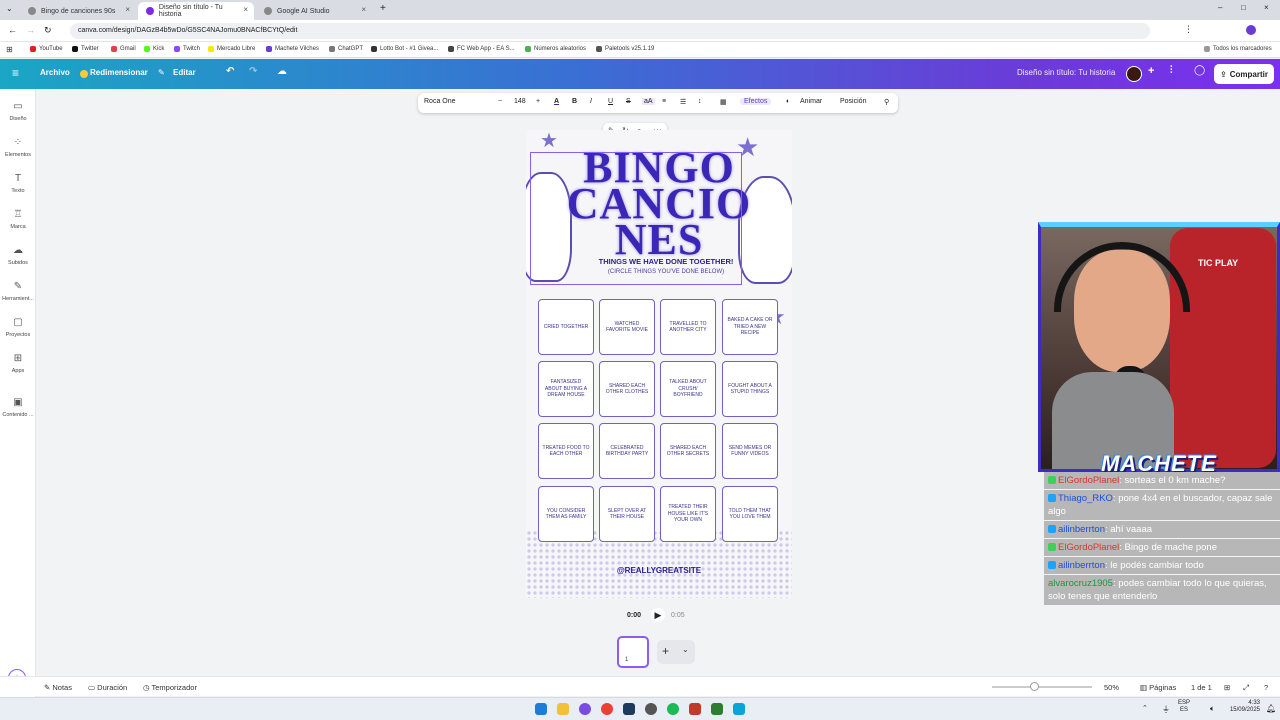 The width and height of the screenshot is (1280, 720). Describe the element at coordinates (187, 49) in the screenshot. I see `bookmark-twitch: Twitch` at that location.